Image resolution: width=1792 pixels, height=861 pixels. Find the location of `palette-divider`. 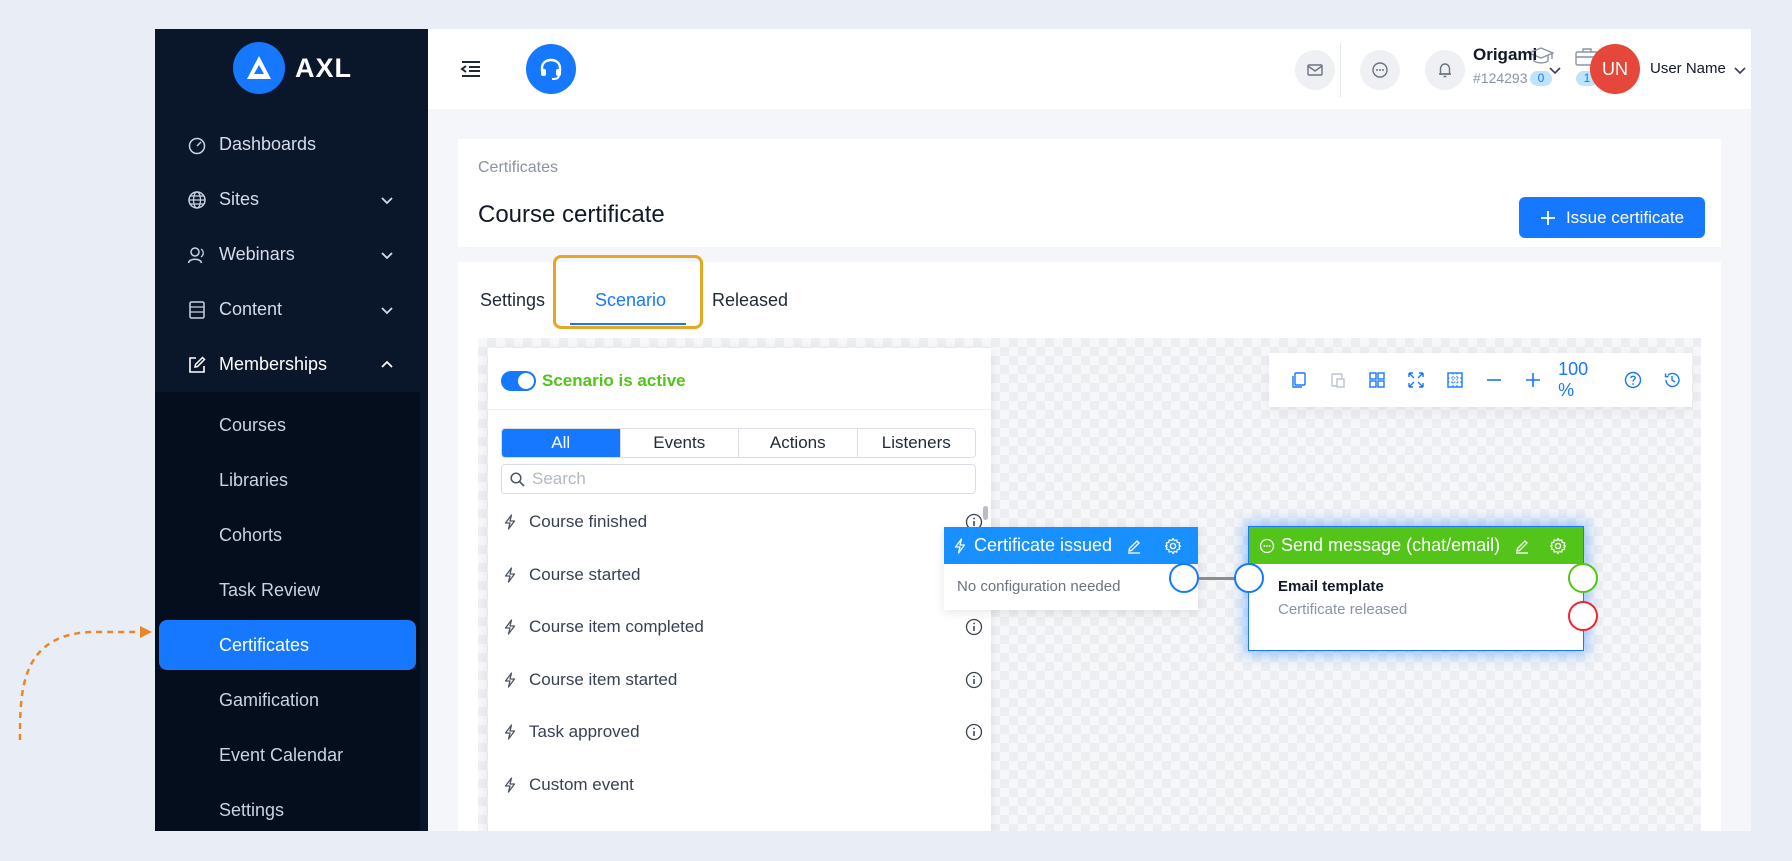

palette-divider is located at coordinates (739, 409).